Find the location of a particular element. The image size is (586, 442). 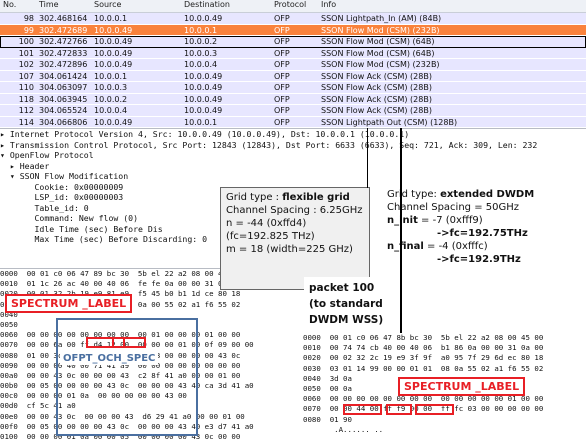

col-destination: Destination is located at coordinates (226, 6).